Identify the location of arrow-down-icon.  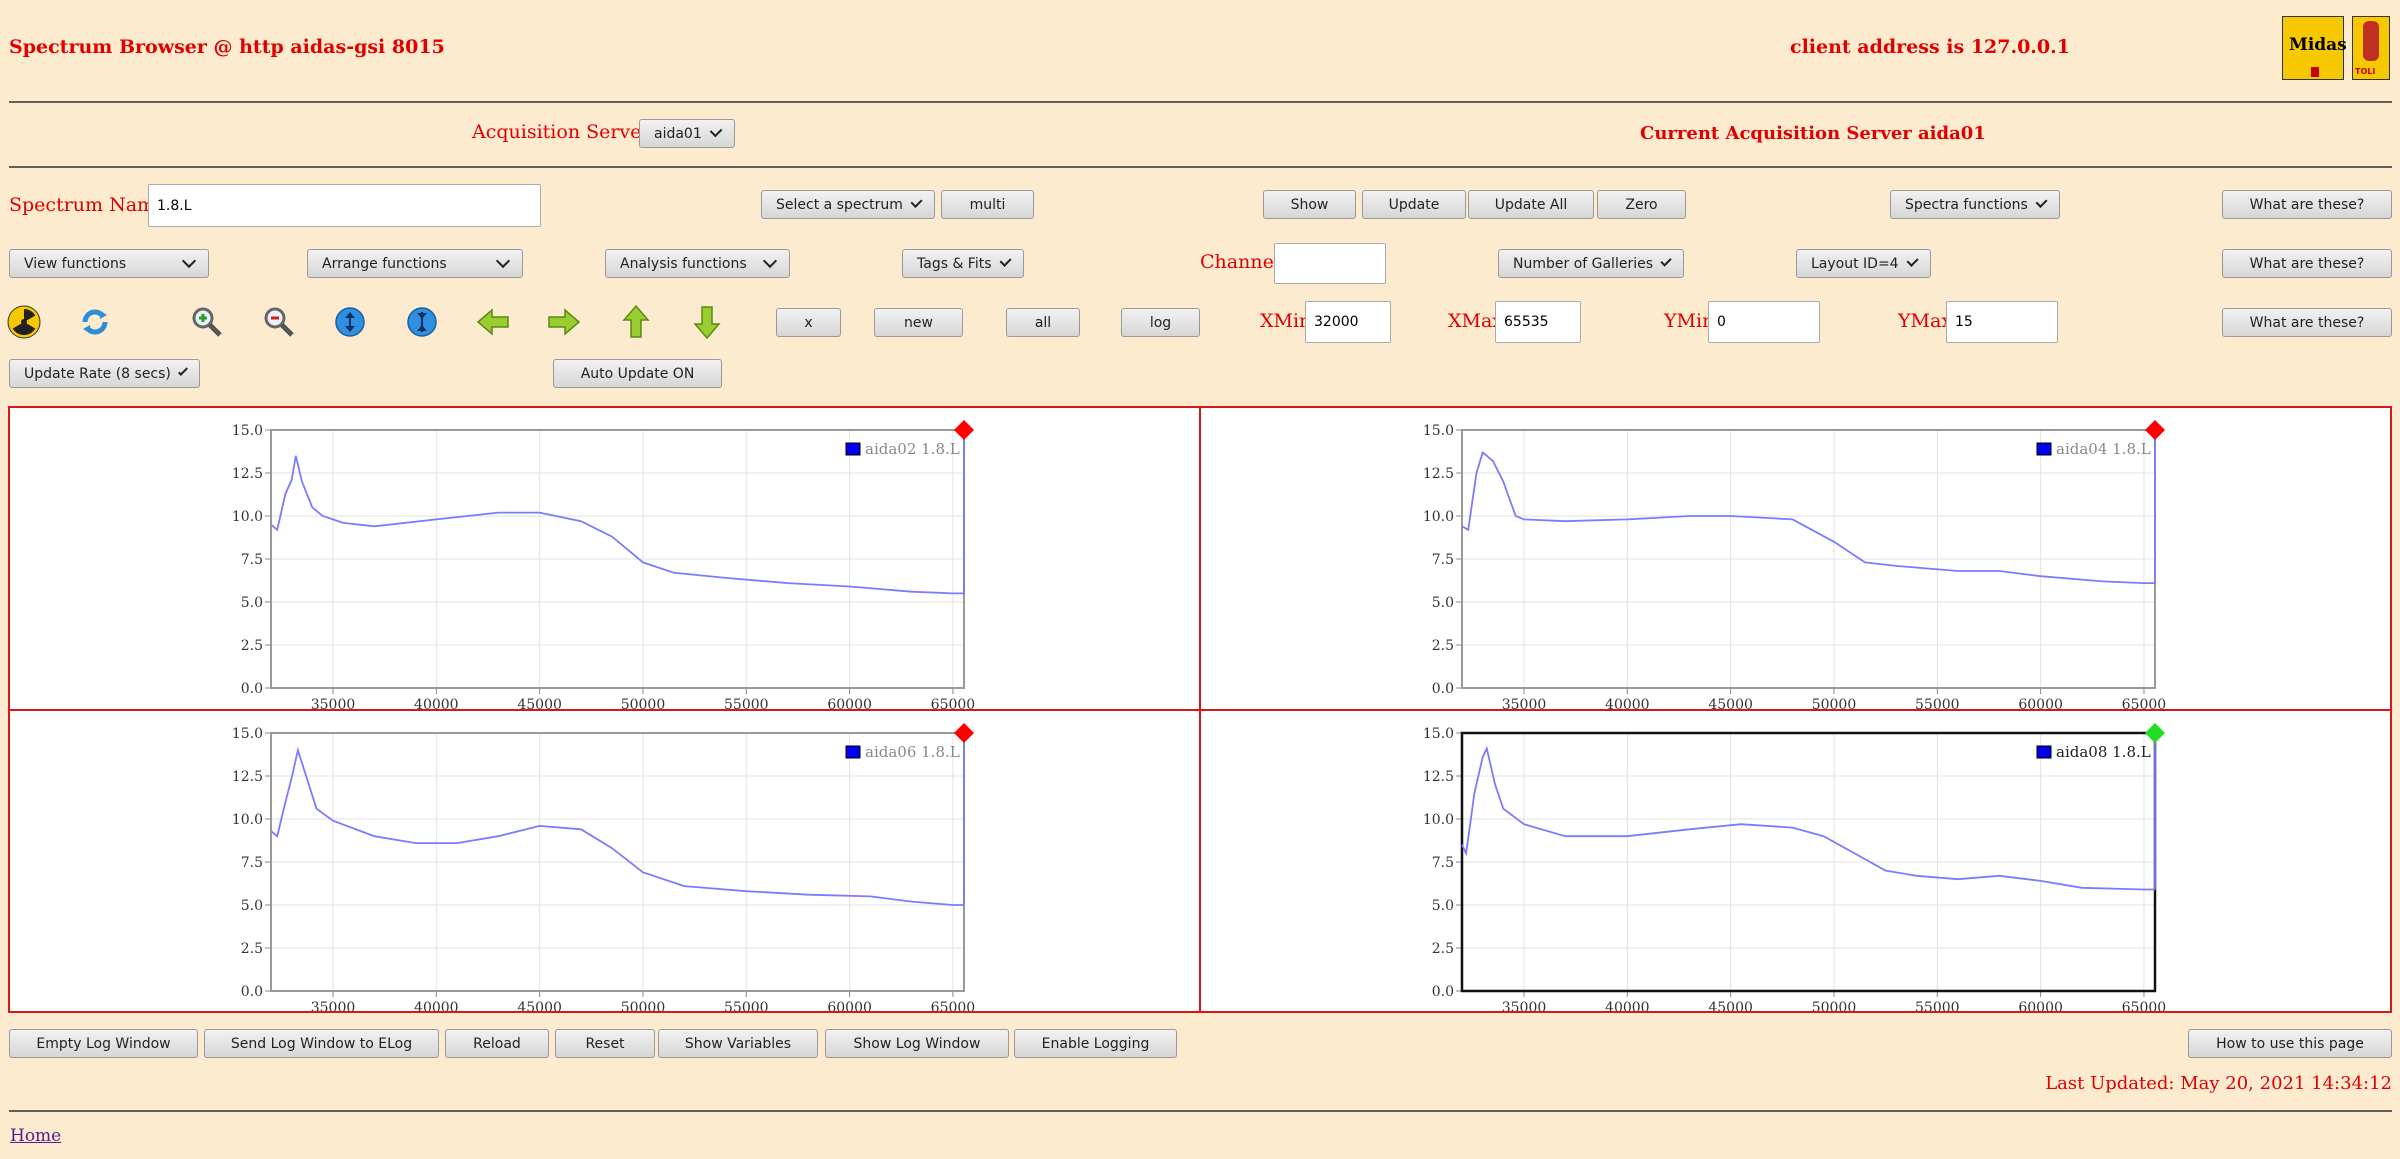
(707, 322).